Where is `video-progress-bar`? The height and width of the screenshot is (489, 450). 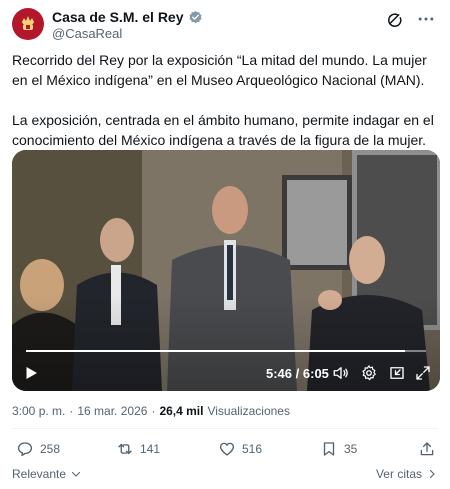 video-progress-bar is located at coordinates (226, 351).